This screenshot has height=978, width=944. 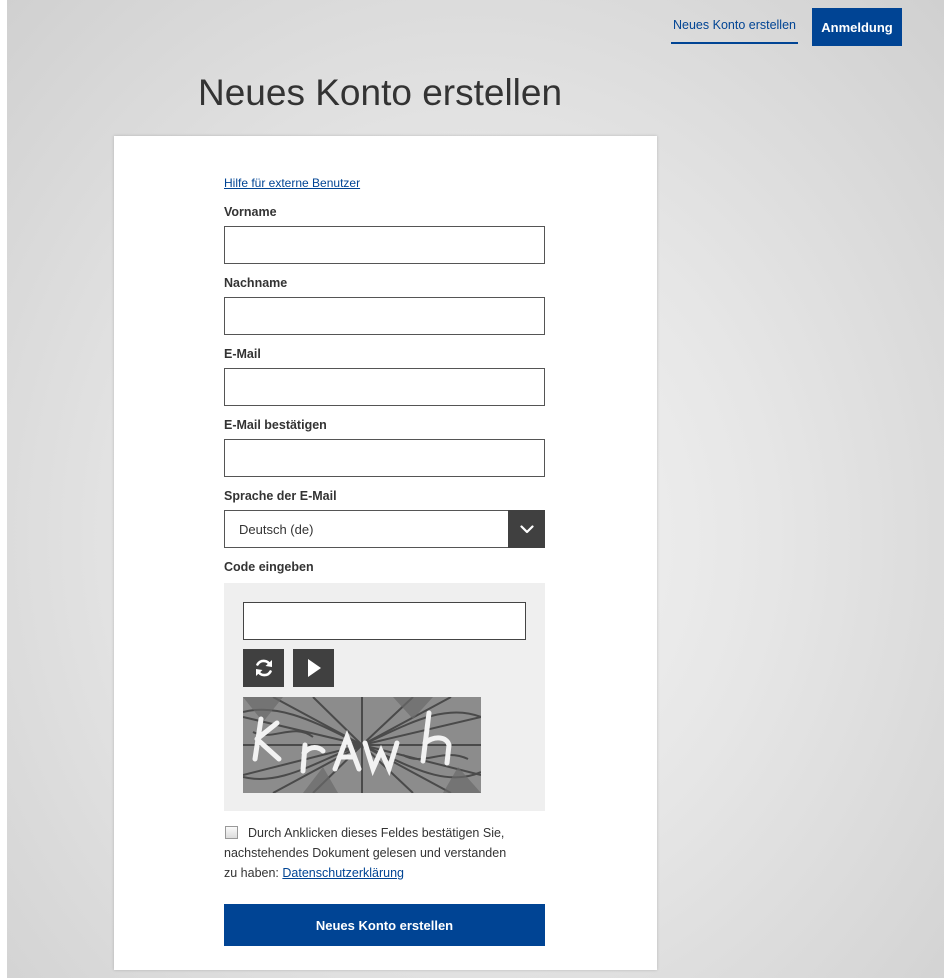 What do you see at coordinates (253, 873) in the screenshot?
I see `consent-text-prefix: zu haben:` at bounding box center [253, 873].